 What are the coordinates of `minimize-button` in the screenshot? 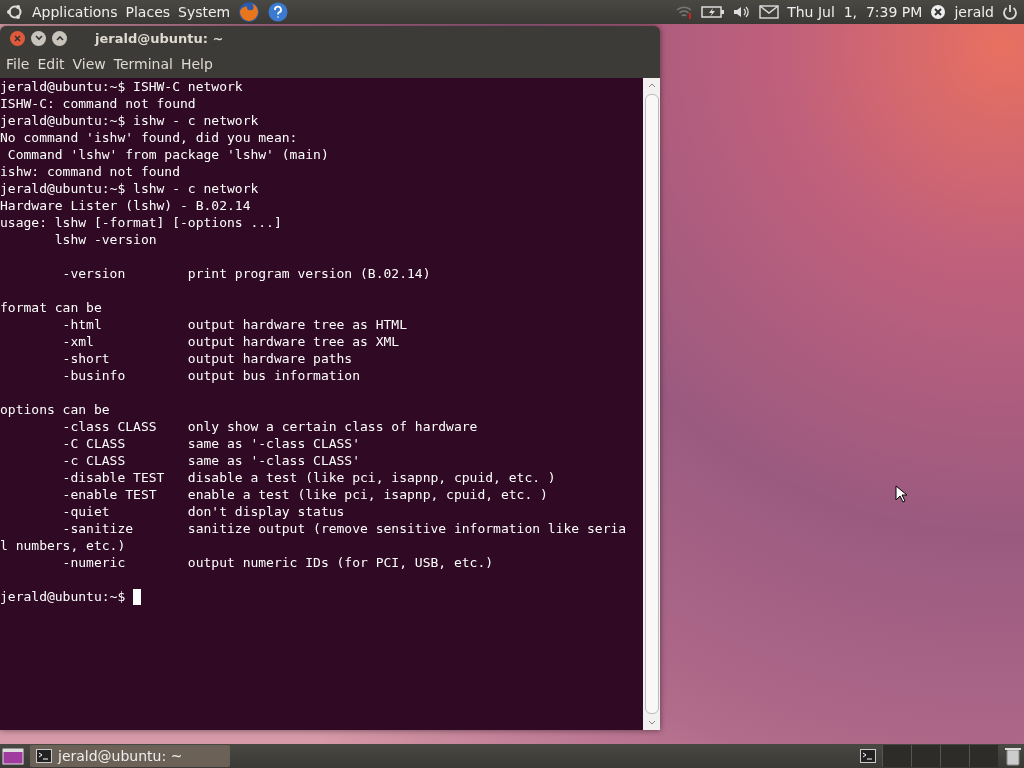 It's located at (38, 38).